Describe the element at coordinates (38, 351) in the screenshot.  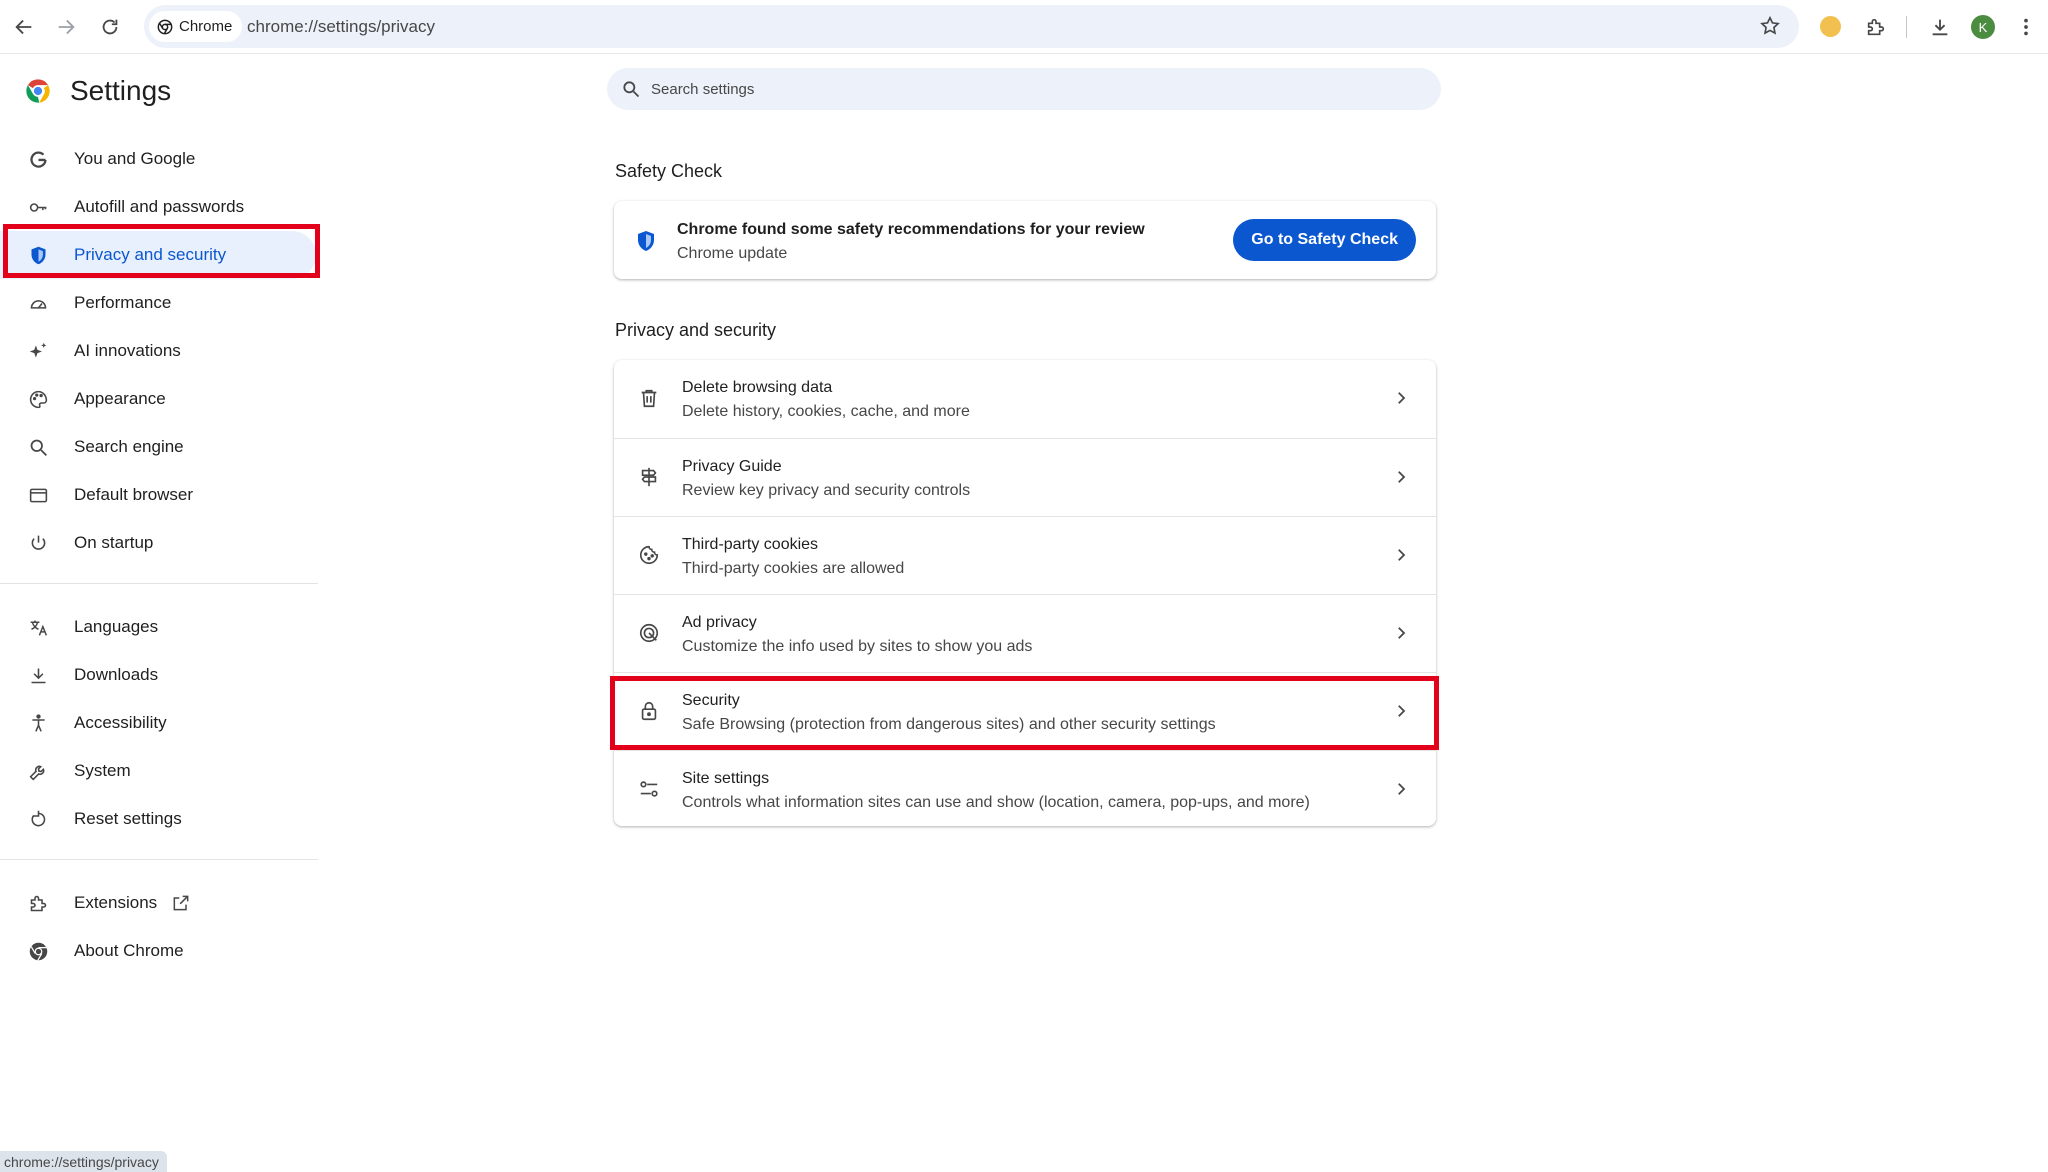
I see `sparkle-icon` at that location.